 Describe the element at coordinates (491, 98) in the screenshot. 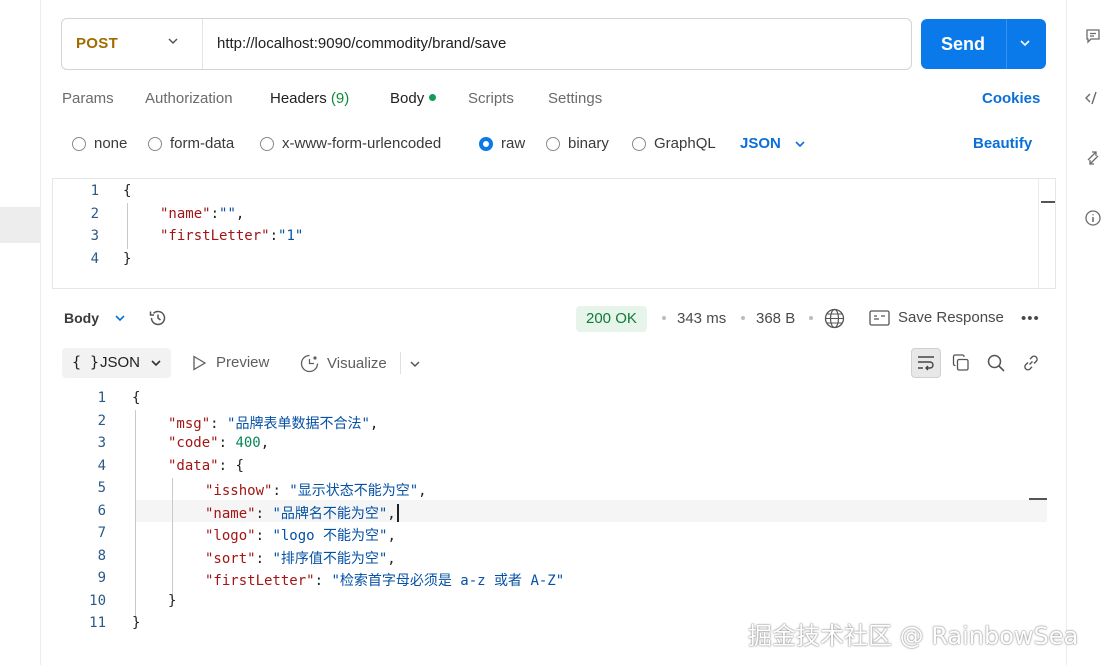

I see `tab-scripts: Scripts` at that location.